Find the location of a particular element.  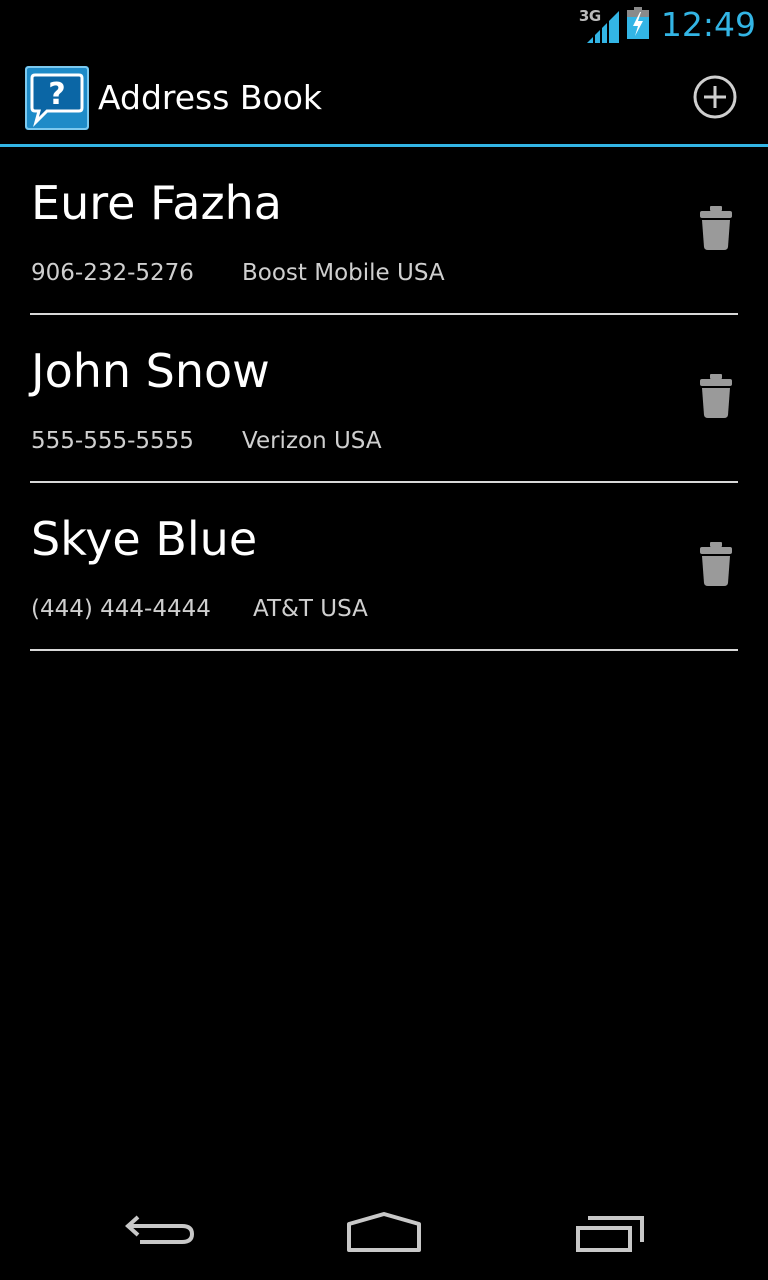

contact-name: John Snow is located at coordinates (150, 371).